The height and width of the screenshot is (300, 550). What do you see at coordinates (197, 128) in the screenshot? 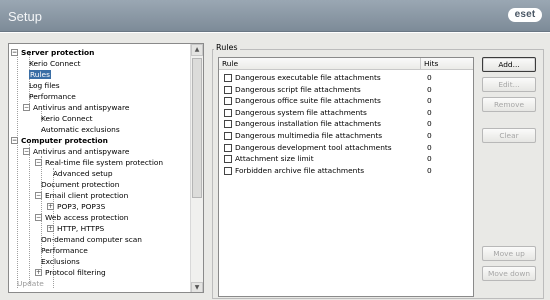
I see `scroll-thumb` at bounding box center [197, 128].